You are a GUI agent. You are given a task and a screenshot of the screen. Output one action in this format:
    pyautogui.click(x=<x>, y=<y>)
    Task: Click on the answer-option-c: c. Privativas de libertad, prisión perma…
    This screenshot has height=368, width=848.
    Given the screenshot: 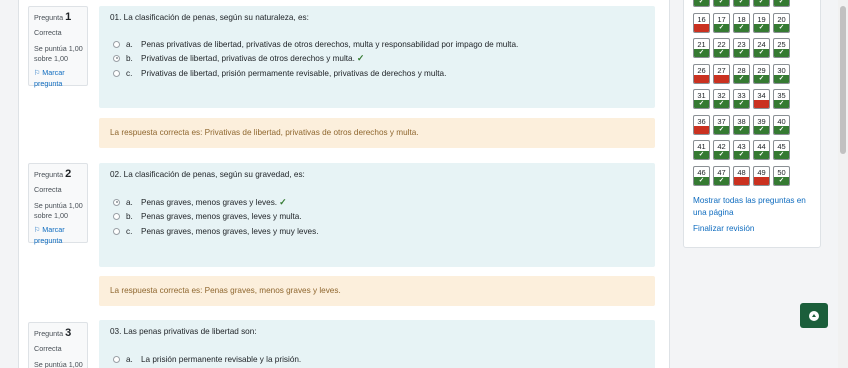 What is the action you would take?
    pyautogui.click(x=279, y=73)
    